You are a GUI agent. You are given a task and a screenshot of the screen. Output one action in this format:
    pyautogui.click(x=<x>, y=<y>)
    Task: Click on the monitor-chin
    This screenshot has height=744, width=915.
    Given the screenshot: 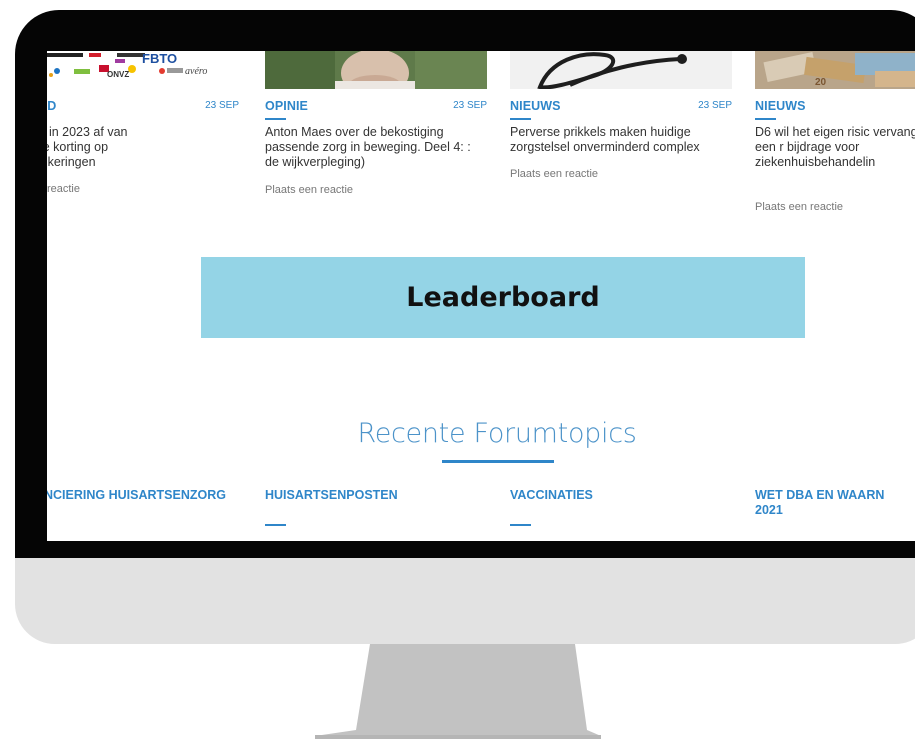 What is the action you would take?
    pyautogui.click(x=465, y=601)
    